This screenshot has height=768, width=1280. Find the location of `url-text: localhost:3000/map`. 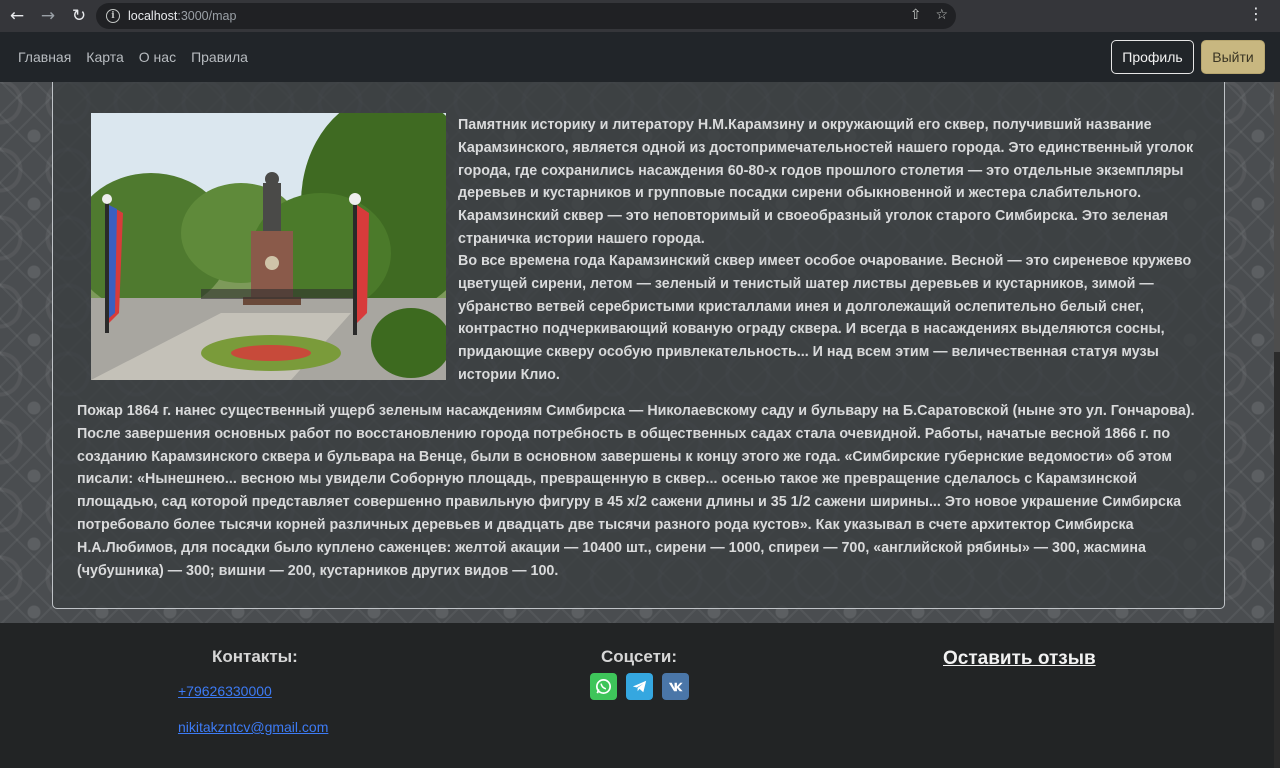

url-text: localhost:3000/map is located at coordinates (182, 16).